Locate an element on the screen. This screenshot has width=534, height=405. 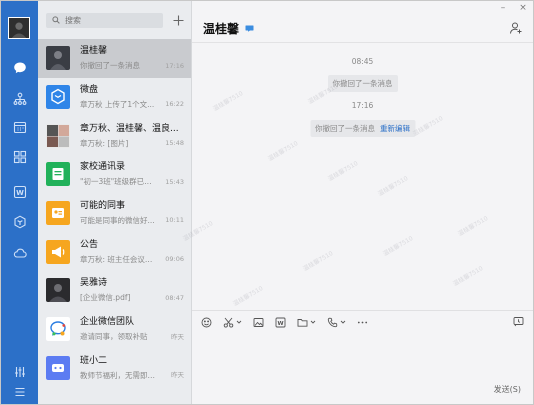
system-message: 你撤回了一条消息 重新编辑 is located at coordinates (362, 128).